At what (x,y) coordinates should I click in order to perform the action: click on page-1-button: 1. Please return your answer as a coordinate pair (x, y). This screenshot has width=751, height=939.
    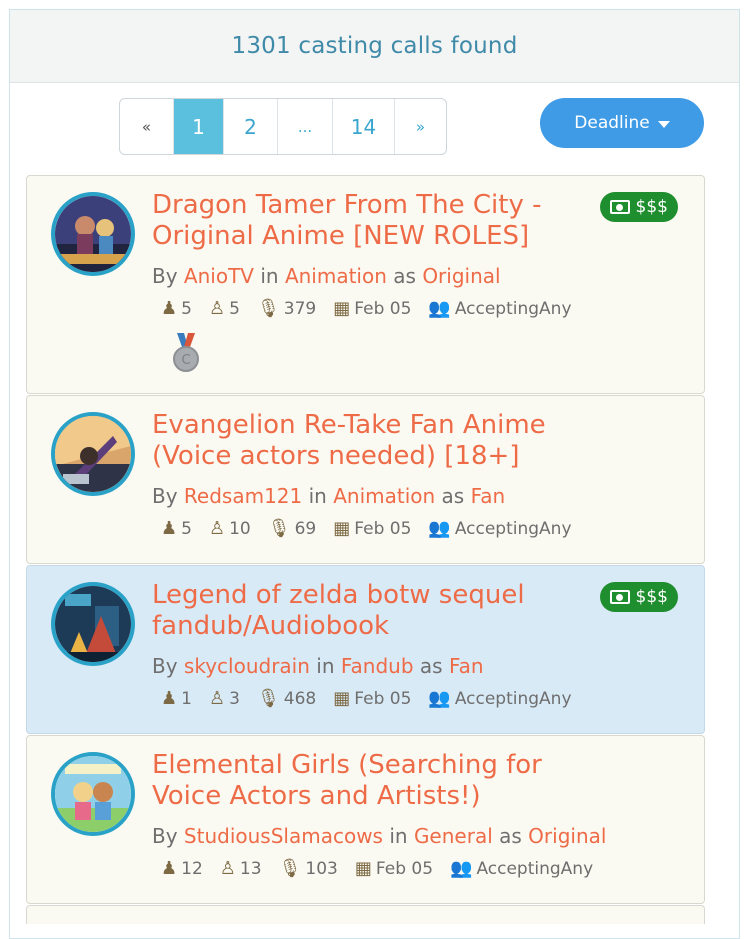
    Looking at the image, I should click on (198, 126).